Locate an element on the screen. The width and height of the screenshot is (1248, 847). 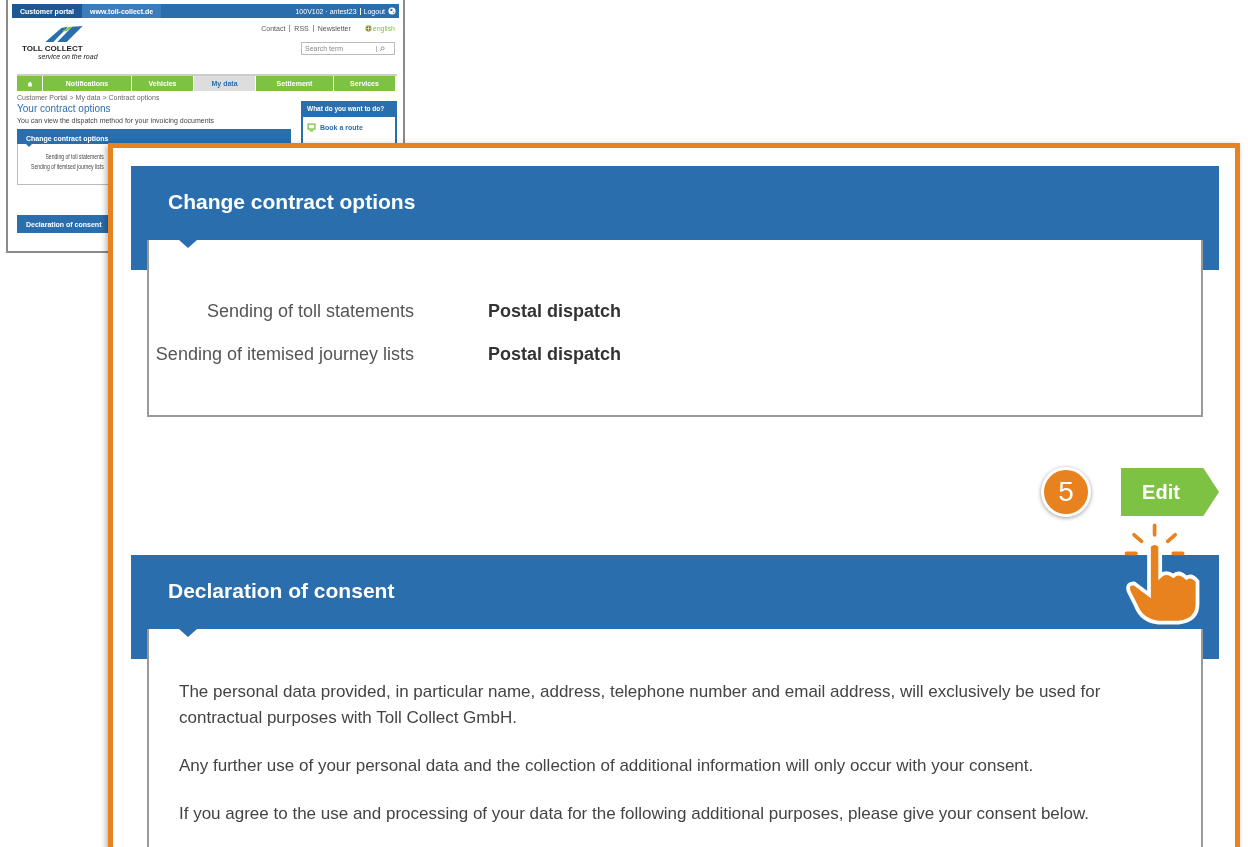
home-icon is located at coordinates (29, 83).